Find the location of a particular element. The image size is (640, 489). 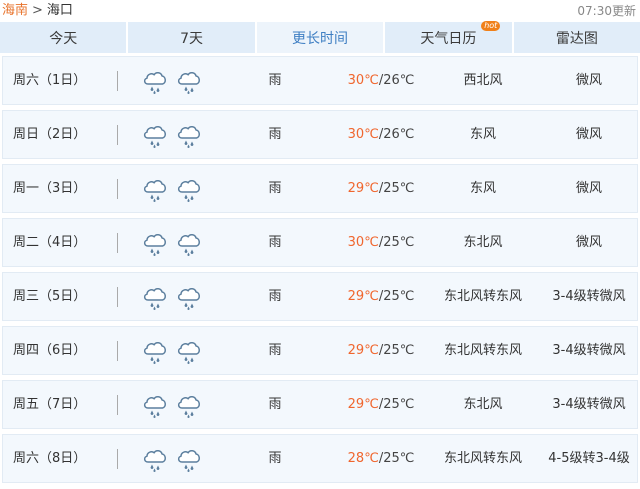

forecast-day: 周一（3日） is located at coordinates (50, 188).